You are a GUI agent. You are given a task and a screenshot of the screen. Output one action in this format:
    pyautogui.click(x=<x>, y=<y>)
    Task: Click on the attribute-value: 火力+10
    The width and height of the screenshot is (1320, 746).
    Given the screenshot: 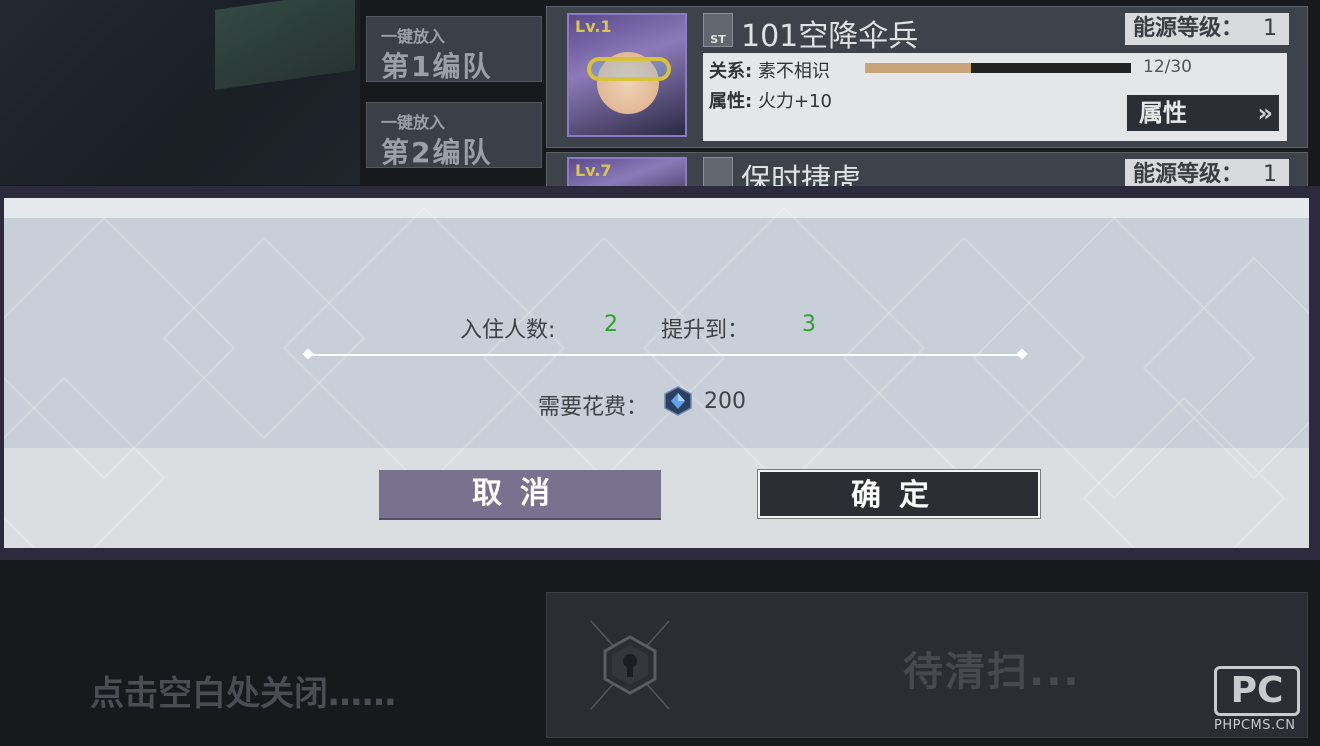 What is the action you would take?
    pyautogui.click(x=794, y=101)
    